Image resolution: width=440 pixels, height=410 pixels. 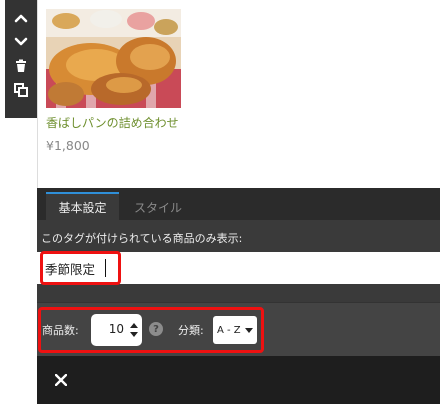 I want to click on count-settings-row: 商品数: 10 ? 分類: A - Z, so click(x=238, y=329).